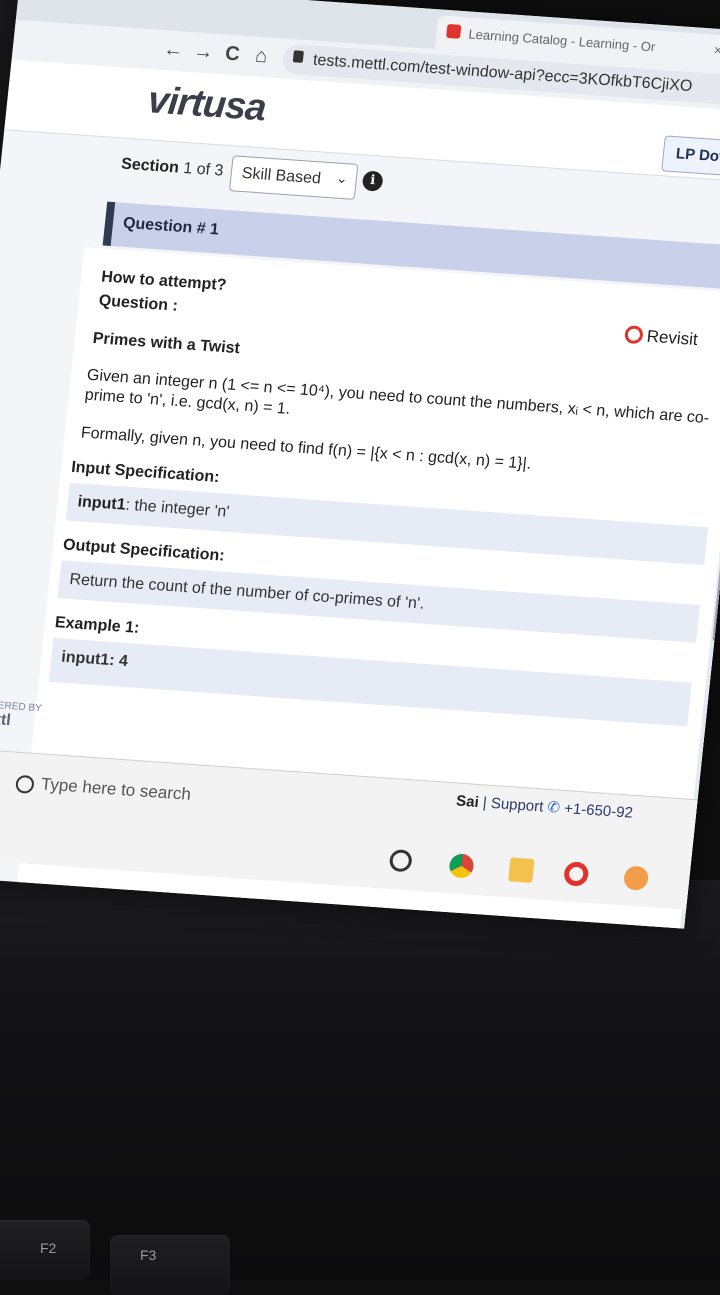 The width and height of the screenshot is (720, 1295). What do you see at coordinates (697, 156) in the screenshot?
I see `lp-dotnet-label: LP Dotn` at bounding box center [697, 156].